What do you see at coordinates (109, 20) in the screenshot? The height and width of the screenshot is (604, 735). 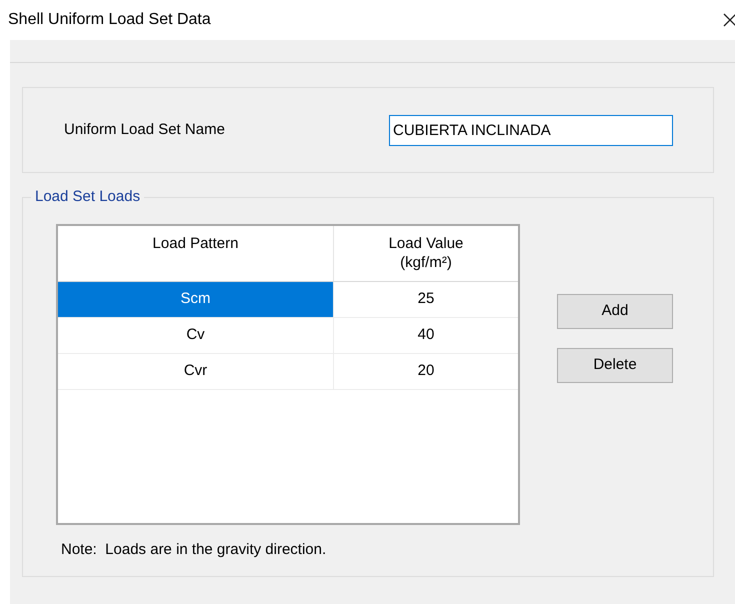 I see `window-title: Shell Uniform Load Set Data` at bounding box center [109, 20].